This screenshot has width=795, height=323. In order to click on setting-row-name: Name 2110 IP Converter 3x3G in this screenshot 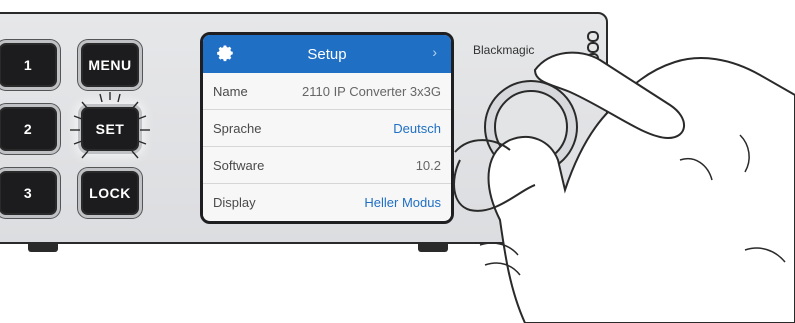, I will do `click(327, 91)`.